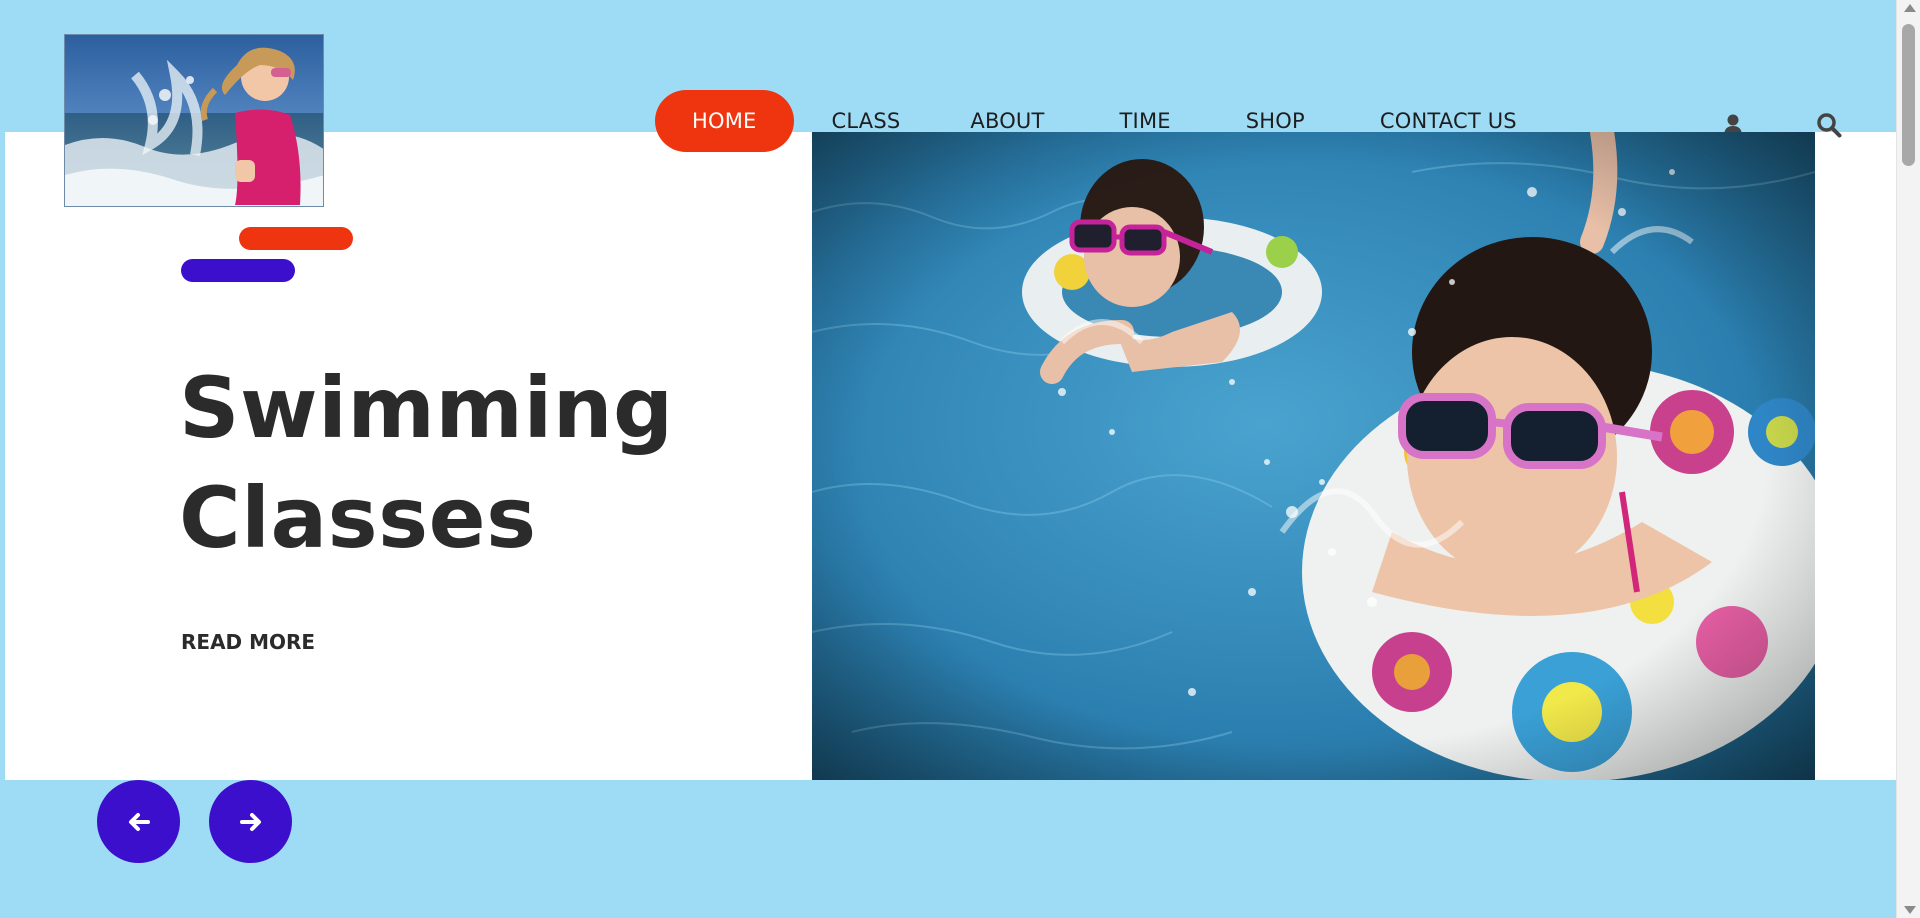 The height and width of the screenshot is (918, 1920). I want to click on decorative-orange-pill, so click(296, 238).